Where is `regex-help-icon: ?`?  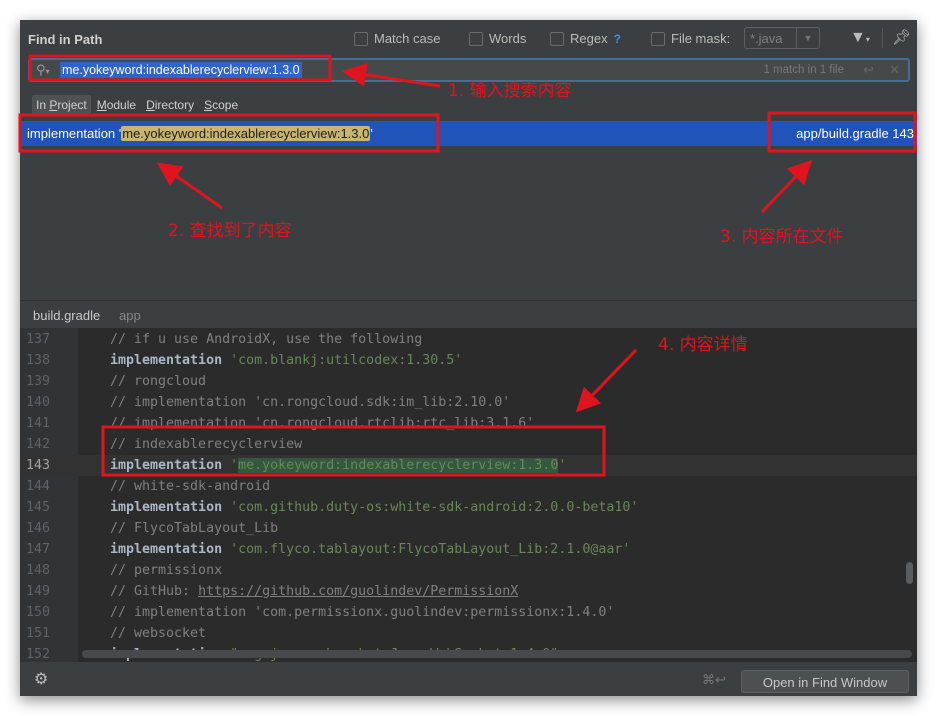 regex-help-icon: ? is located at coordinates (617, 39).